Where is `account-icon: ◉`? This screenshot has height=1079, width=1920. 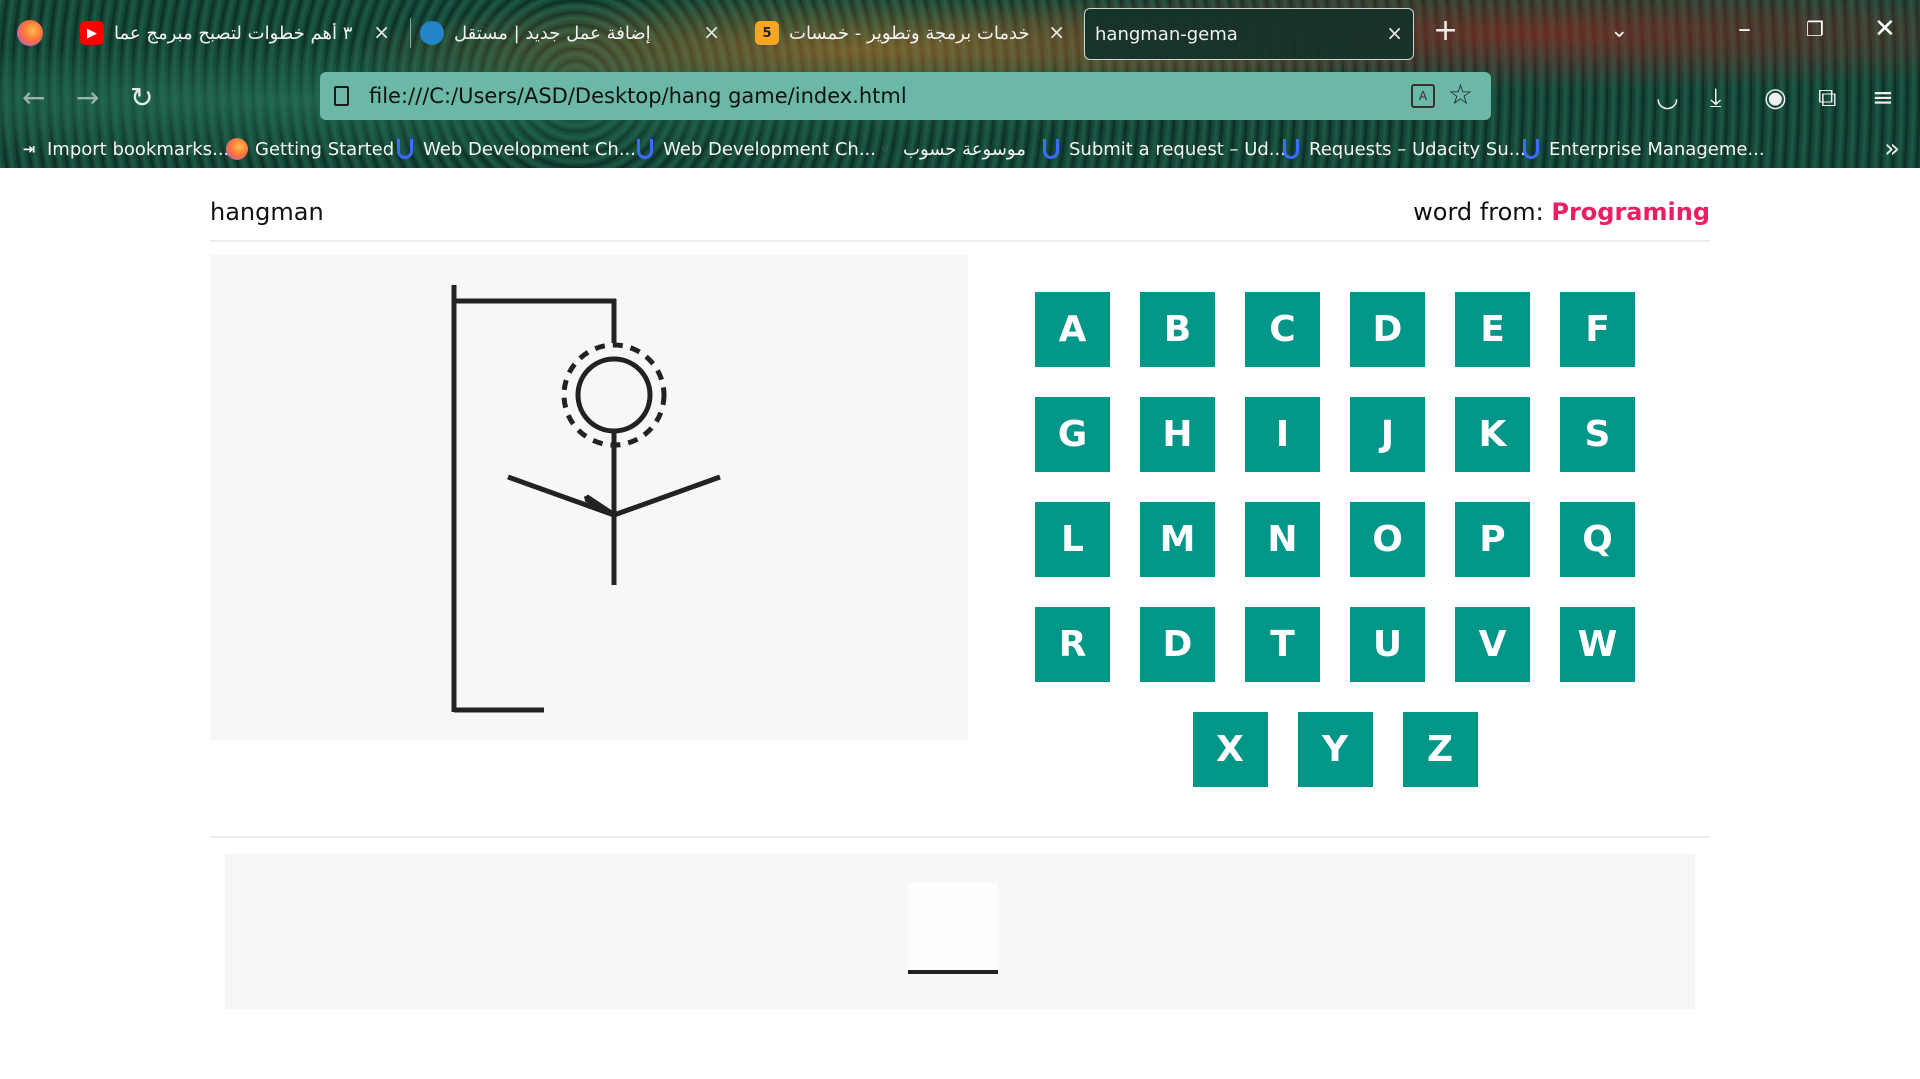
account-icon: ◉ is located at coordinates (1775, 98).